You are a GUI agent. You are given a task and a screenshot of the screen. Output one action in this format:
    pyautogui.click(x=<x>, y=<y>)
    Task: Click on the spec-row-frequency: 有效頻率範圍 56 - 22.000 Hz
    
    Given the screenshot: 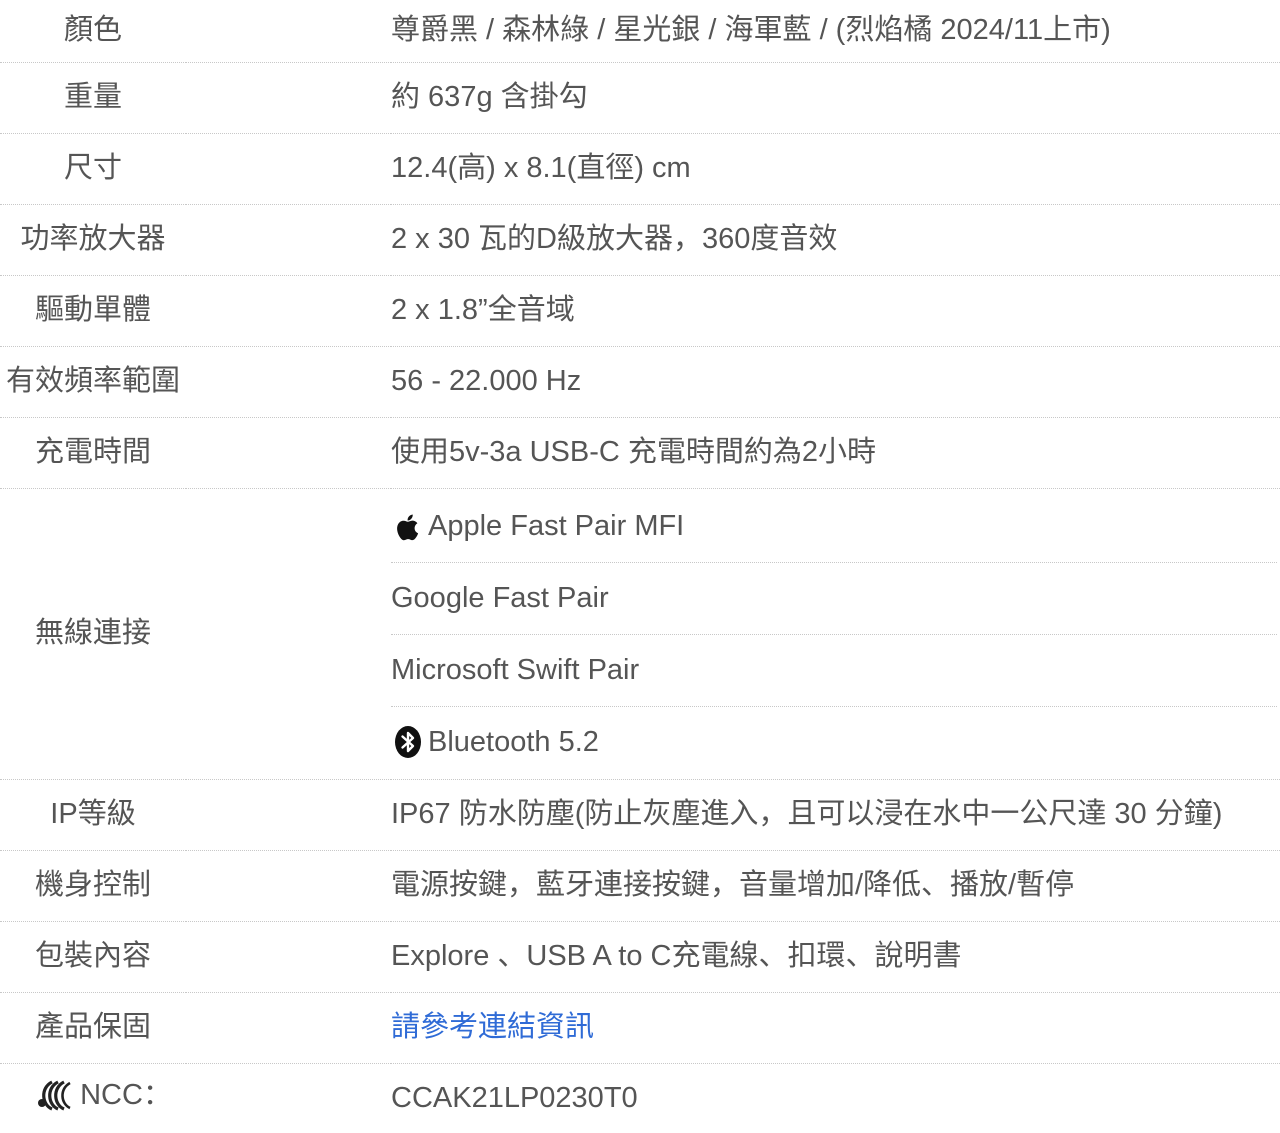 What is the action you would take?
    pyautogui.click(x=640, y=382)
    